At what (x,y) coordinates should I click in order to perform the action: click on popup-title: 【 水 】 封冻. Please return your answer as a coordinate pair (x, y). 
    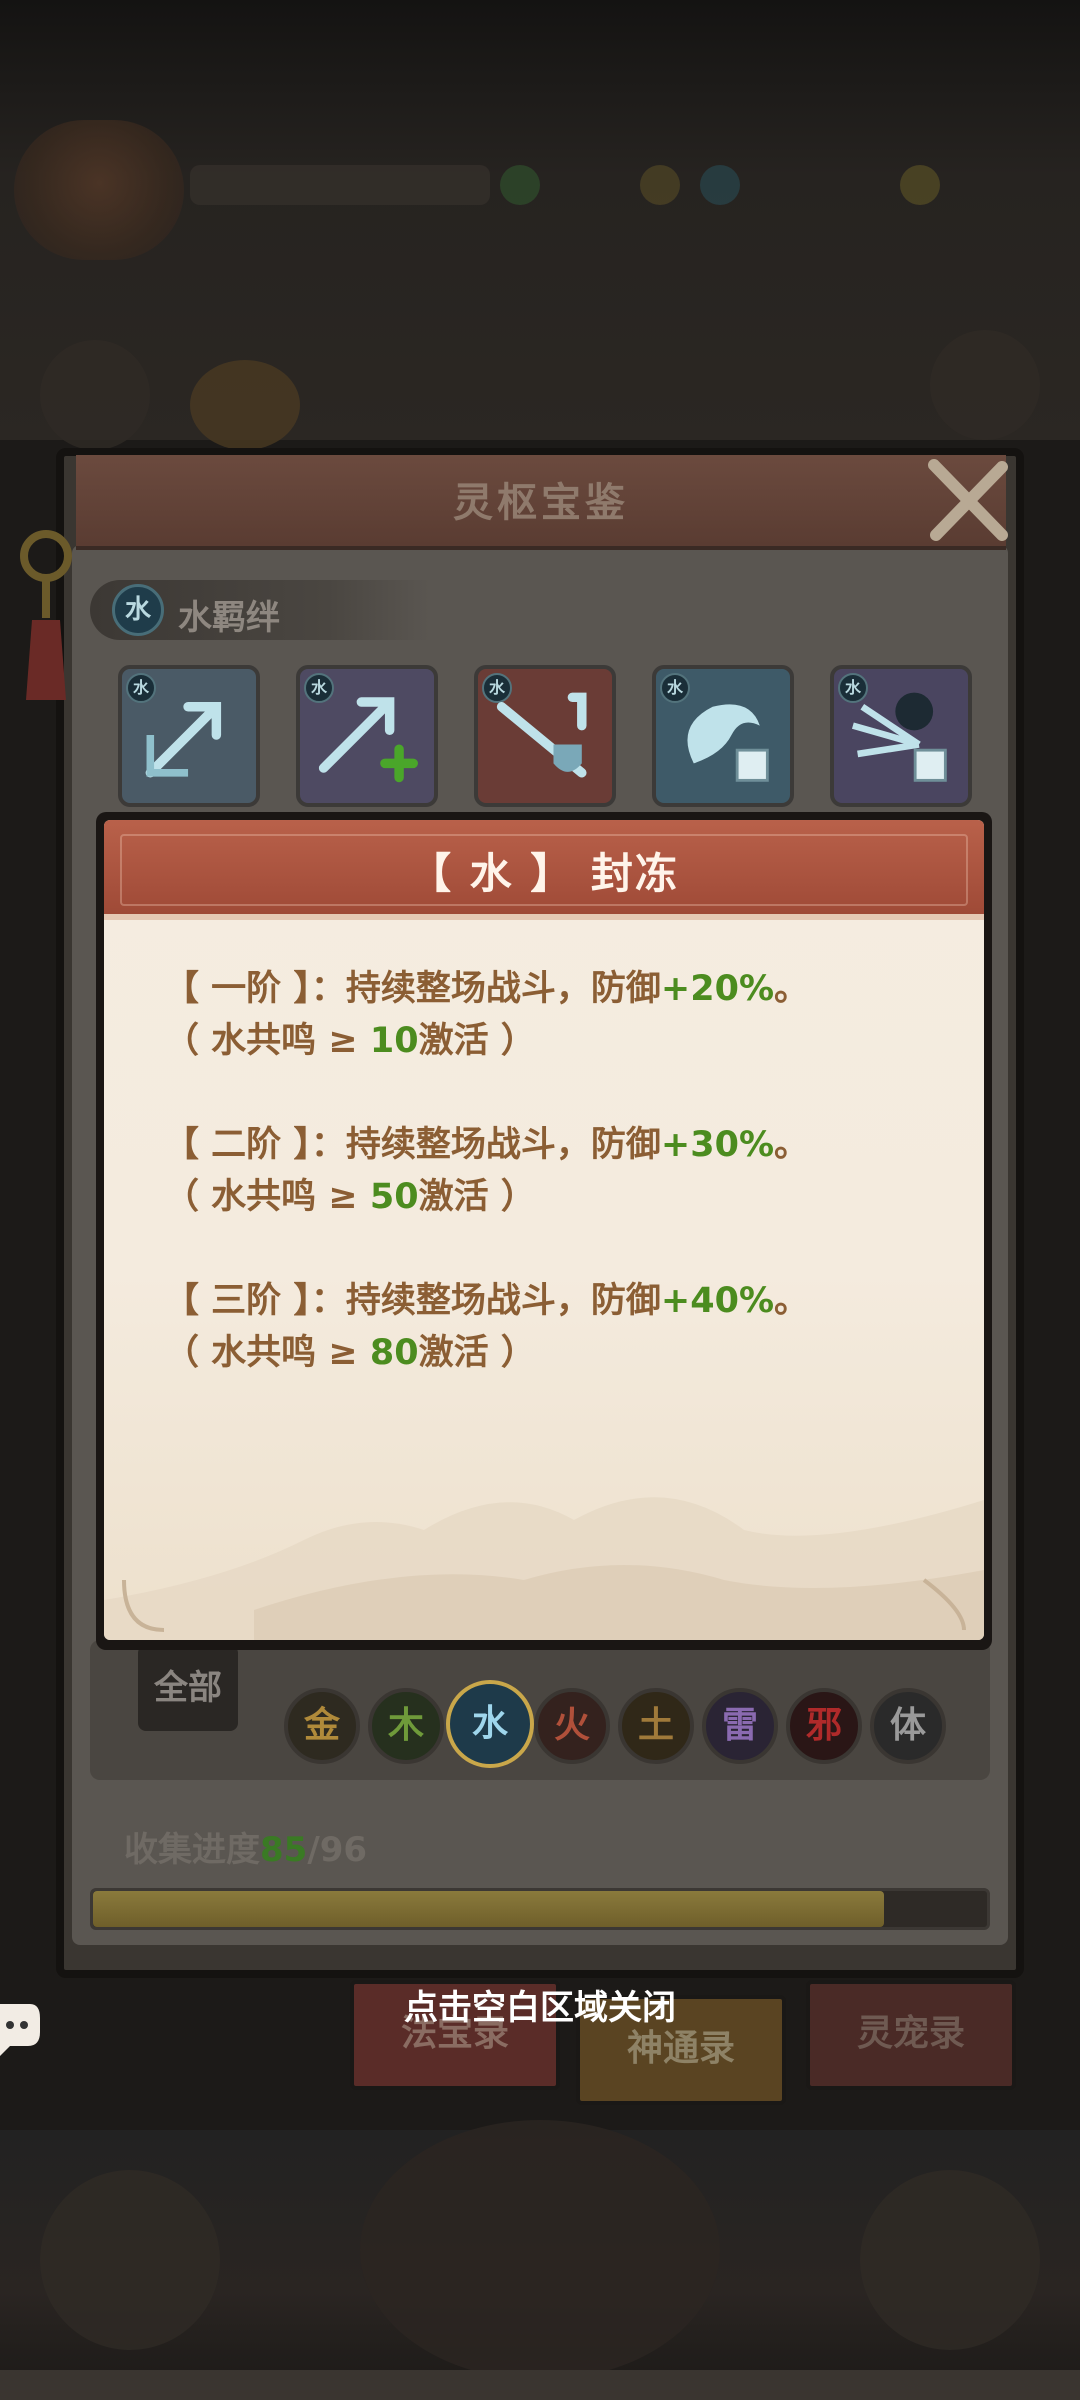
    Looking at the image, I should click on (544, 873).